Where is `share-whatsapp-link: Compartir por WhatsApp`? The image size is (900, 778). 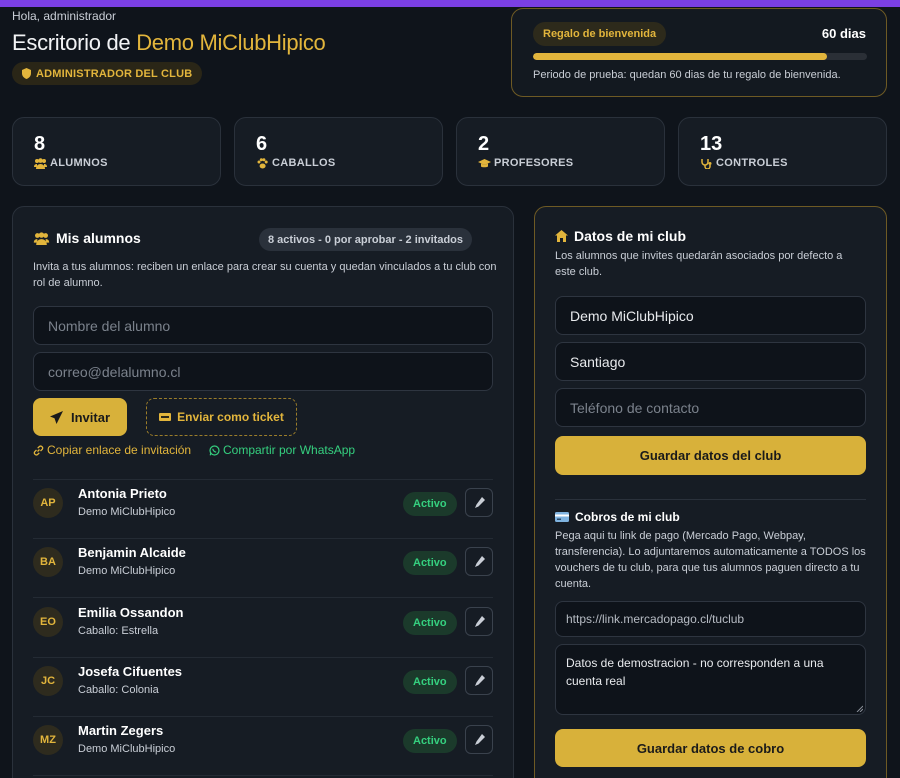 share-whatsapp-link: Compartir por WhatsApp is located at coordinates (282, 450).